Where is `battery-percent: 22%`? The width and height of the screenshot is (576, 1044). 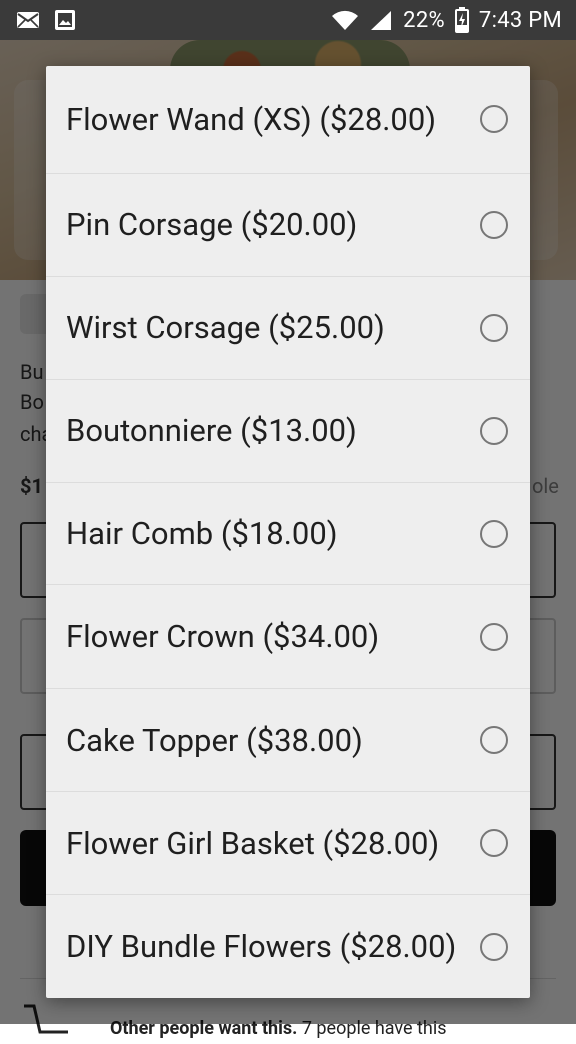
battery-percent: 22% is located at coordinates (424, 20).